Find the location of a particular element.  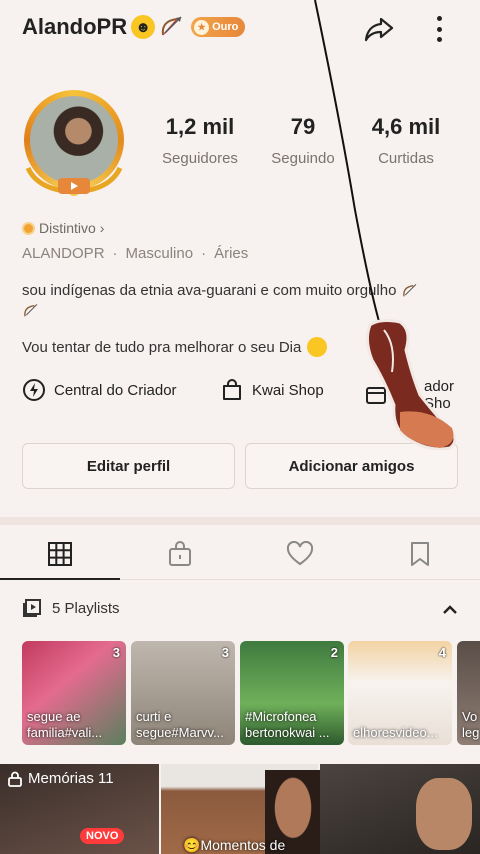

lock-icon is located at coordinates (15, 779).